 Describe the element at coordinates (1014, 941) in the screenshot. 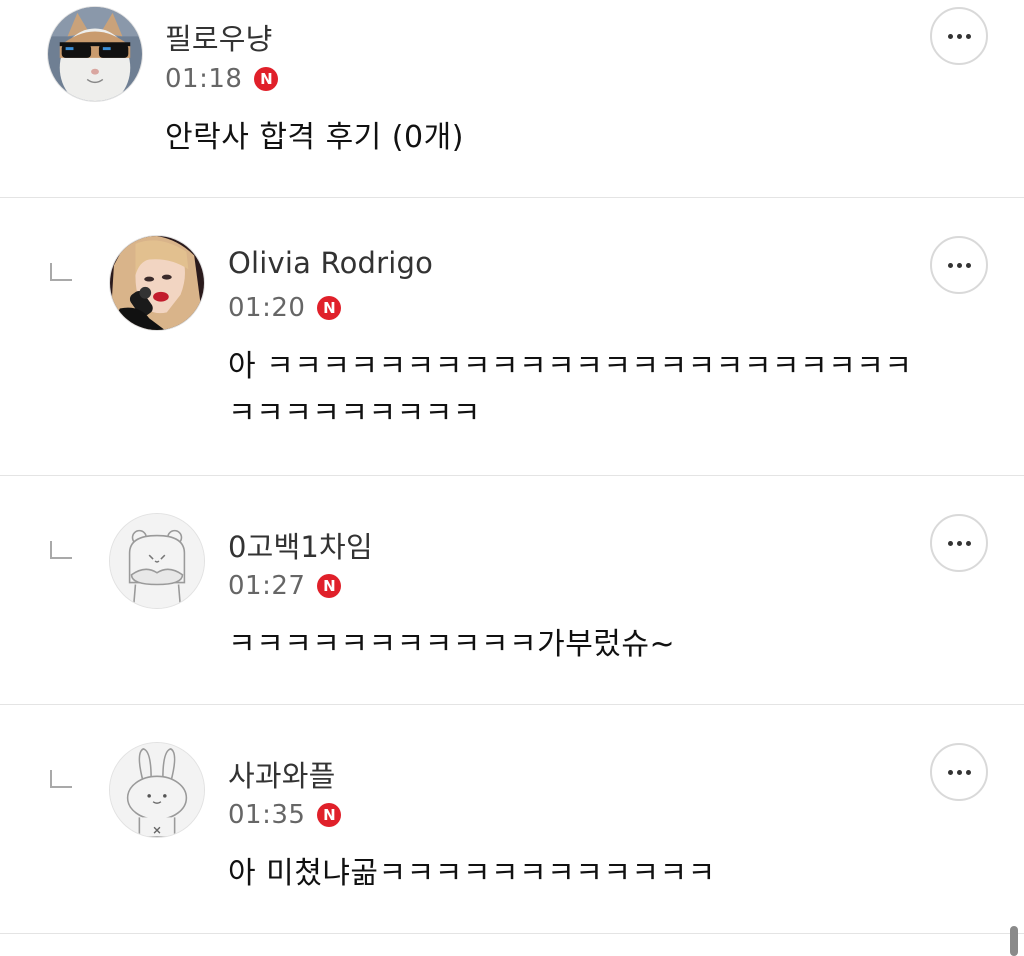

I see `scrollbar` at that location.